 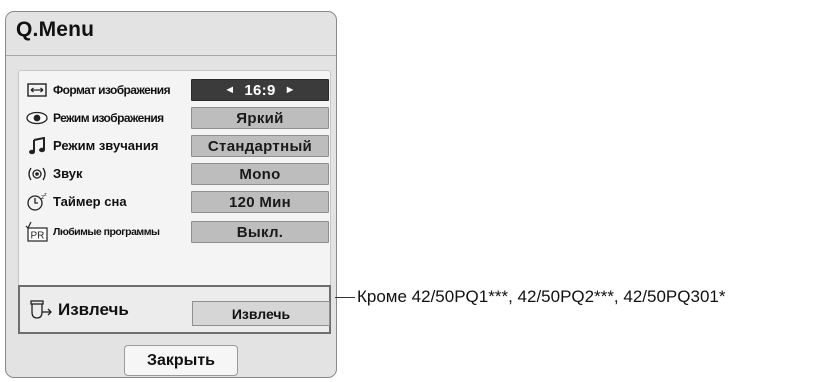 What do you see at coordinates (260, 174) in the screenshot?
I see `audio-value: Mono` at bounding box center [260, 174].